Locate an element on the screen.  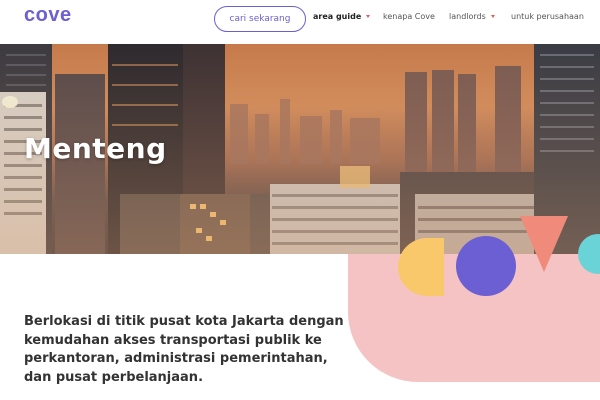
nav-landlords: landlords is located at coordinates (472, 16).